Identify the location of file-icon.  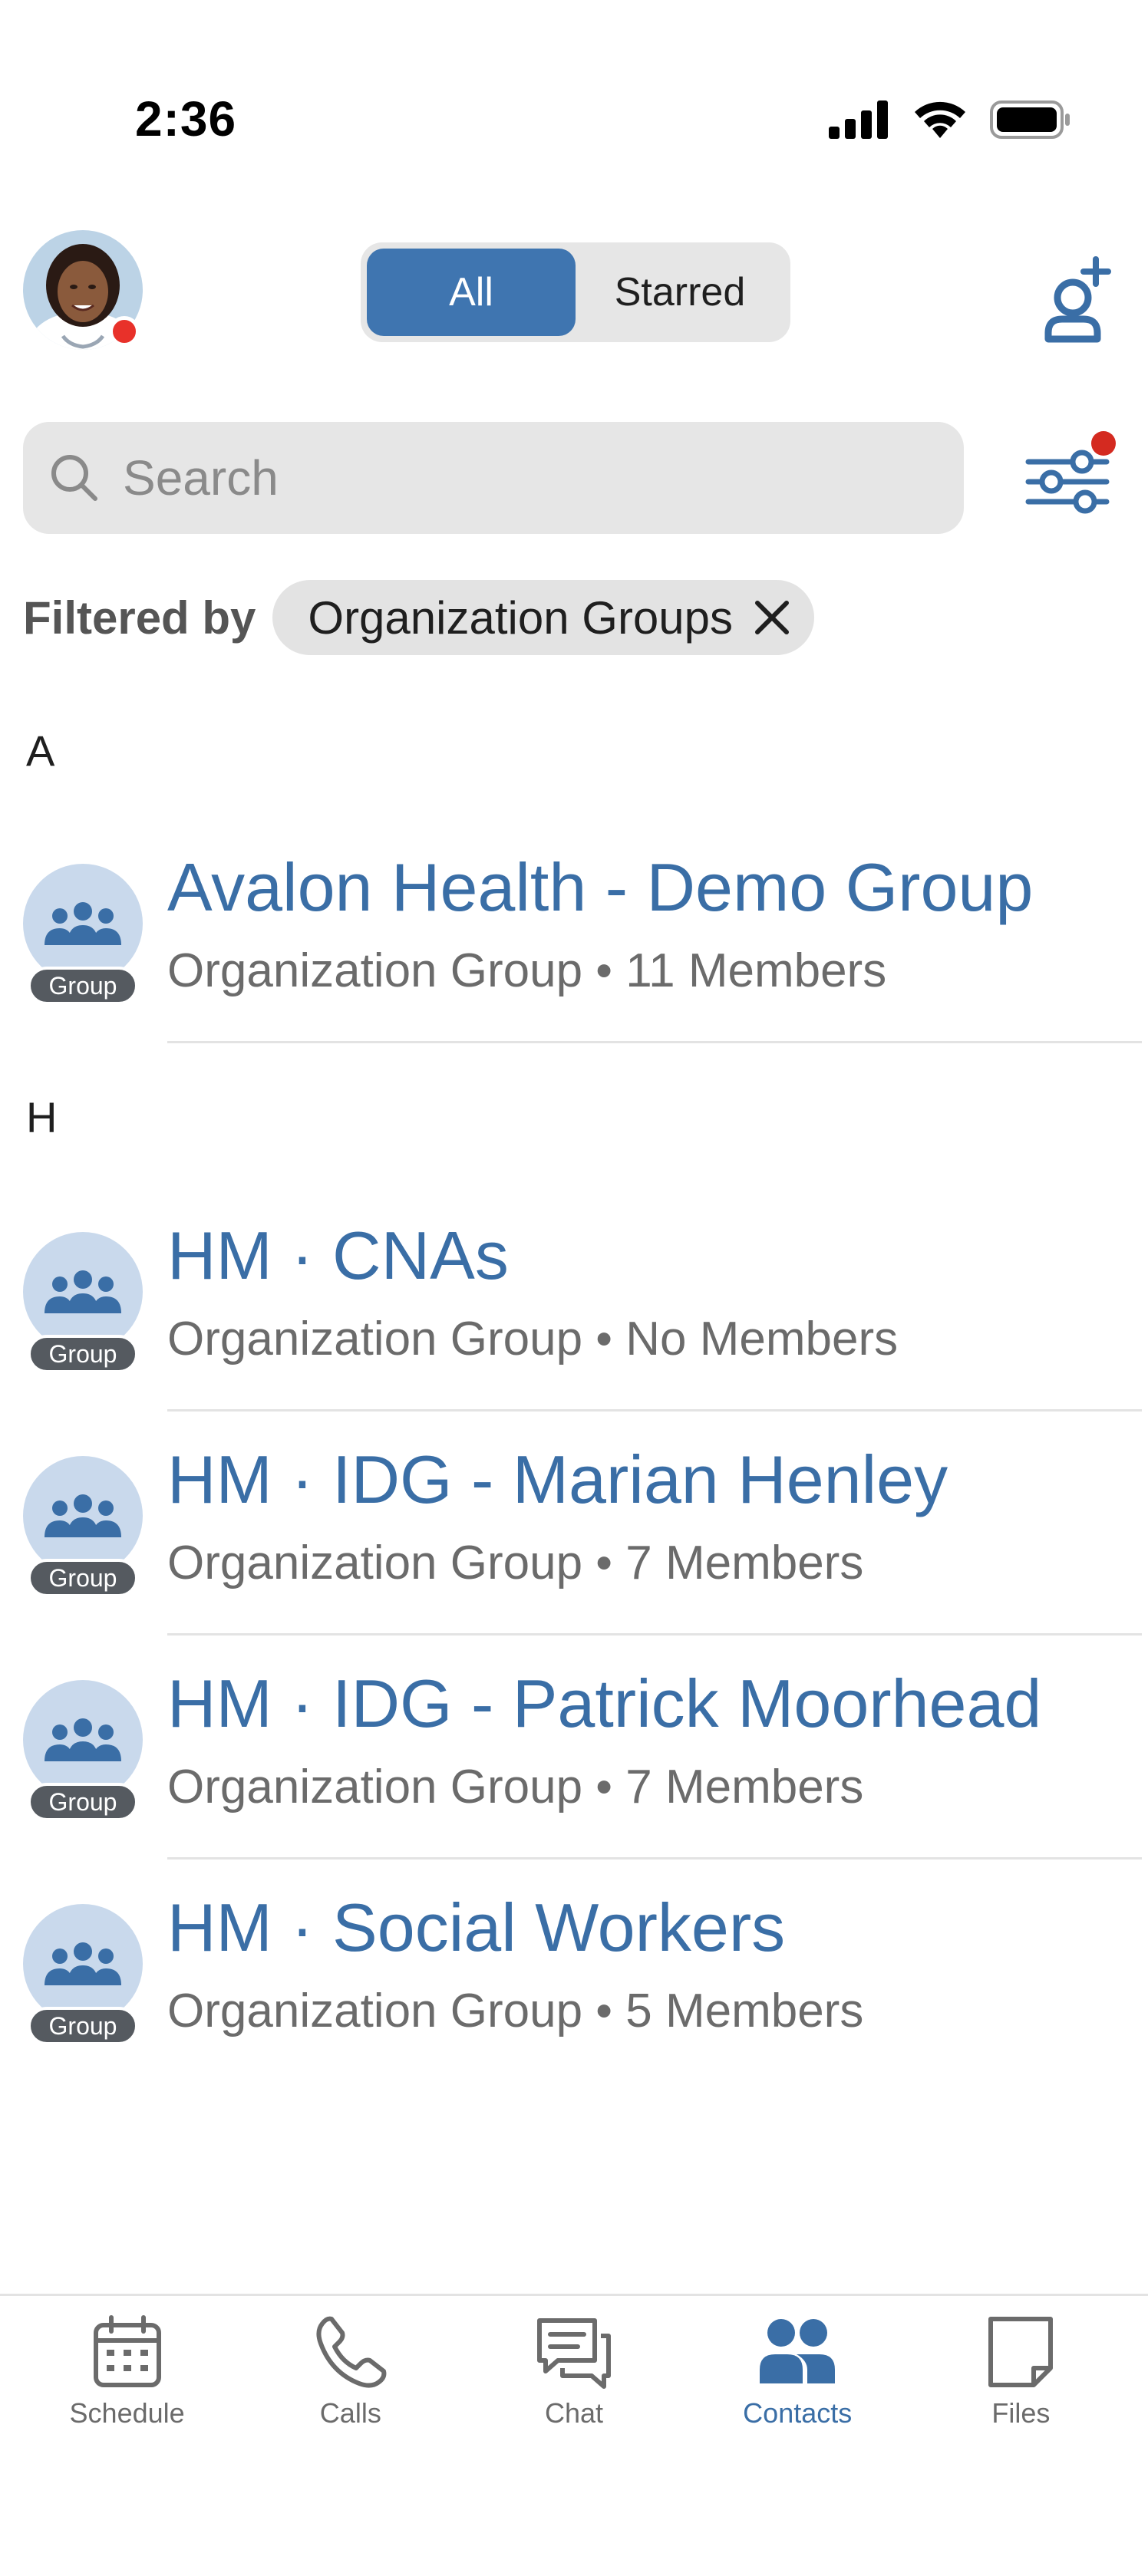
(1021, 2352).